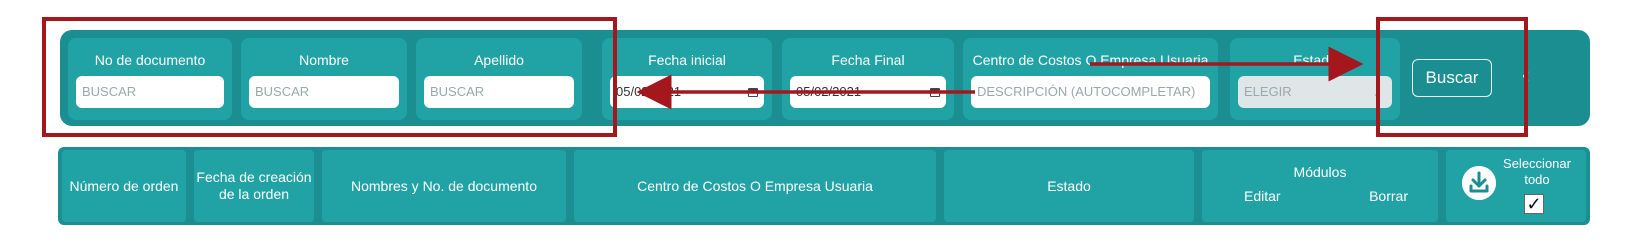 This screenshot has width=1625, height=248. I want to click on col-modules: Módulos Editar Borrar, so click(1320, 186).